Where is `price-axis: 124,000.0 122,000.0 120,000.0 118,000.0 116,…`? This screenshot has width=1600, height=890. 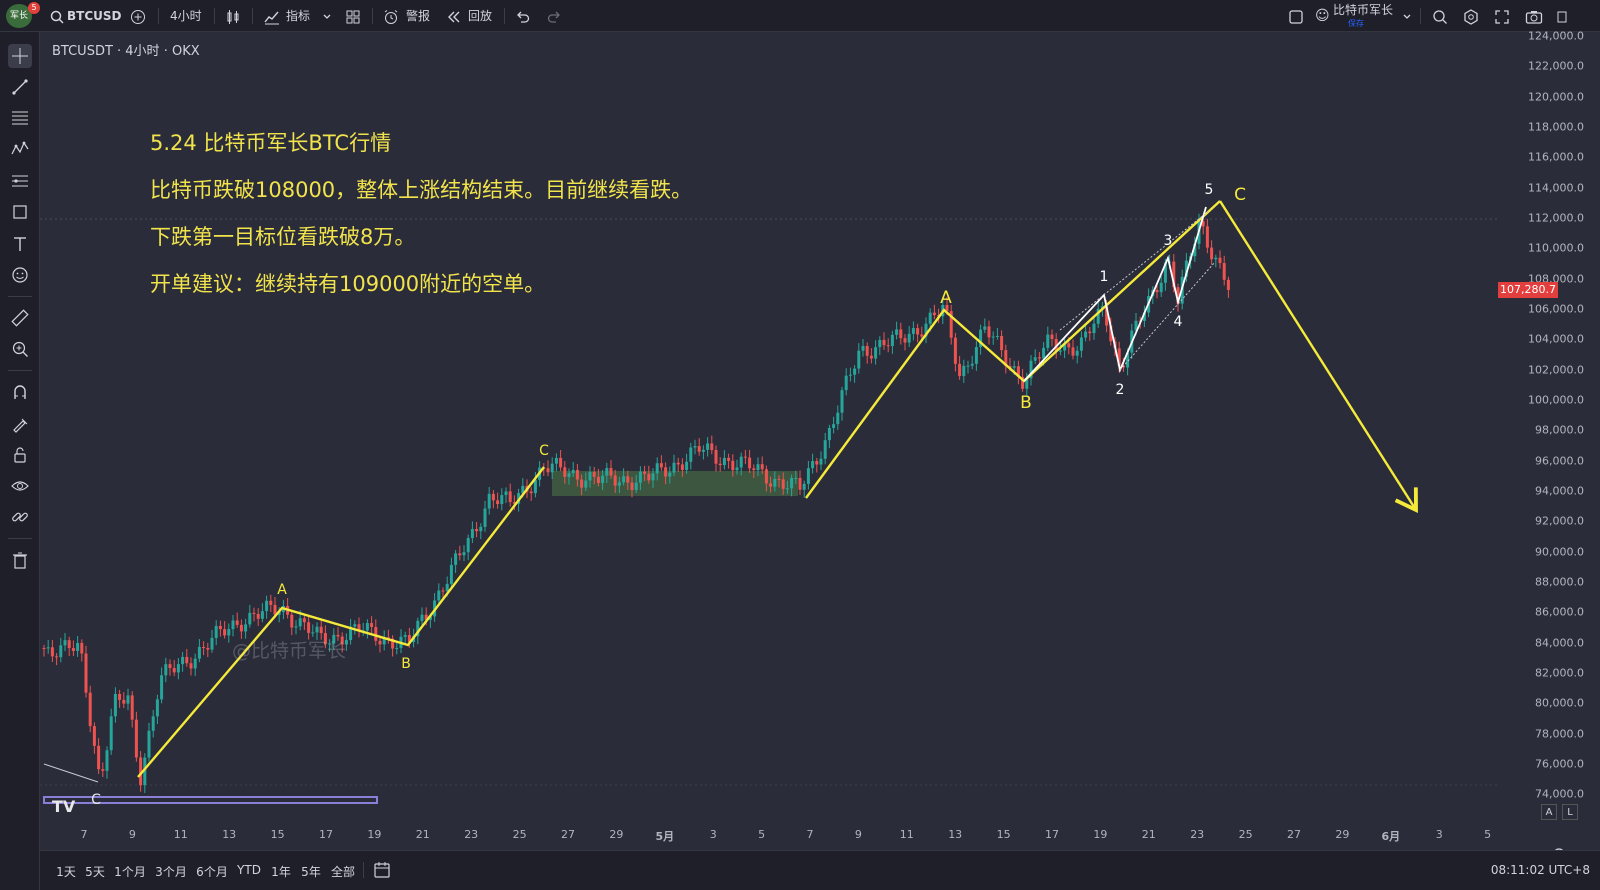
price-axis: 124,000.0 122,000.0 120,000.0 118,000.0 116,… is located at coordinates (1549, 437).